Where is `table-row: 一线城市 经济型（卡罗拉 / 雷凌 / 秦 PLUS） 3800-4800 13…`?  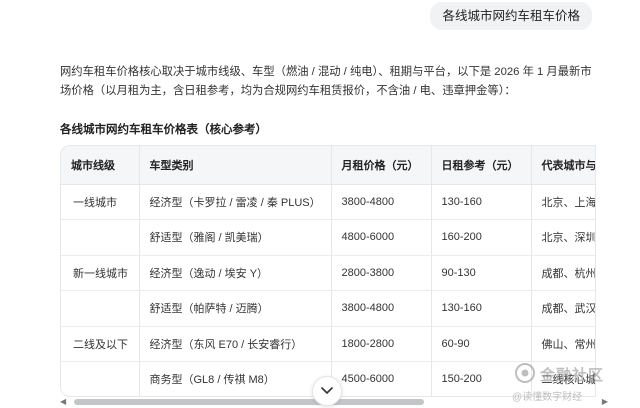
table-row: 一线城市 经济型（卡罗拉 / 雷凌 / 秦 PLUS） 3800-4800 13… is located at coordinates (328, 202).